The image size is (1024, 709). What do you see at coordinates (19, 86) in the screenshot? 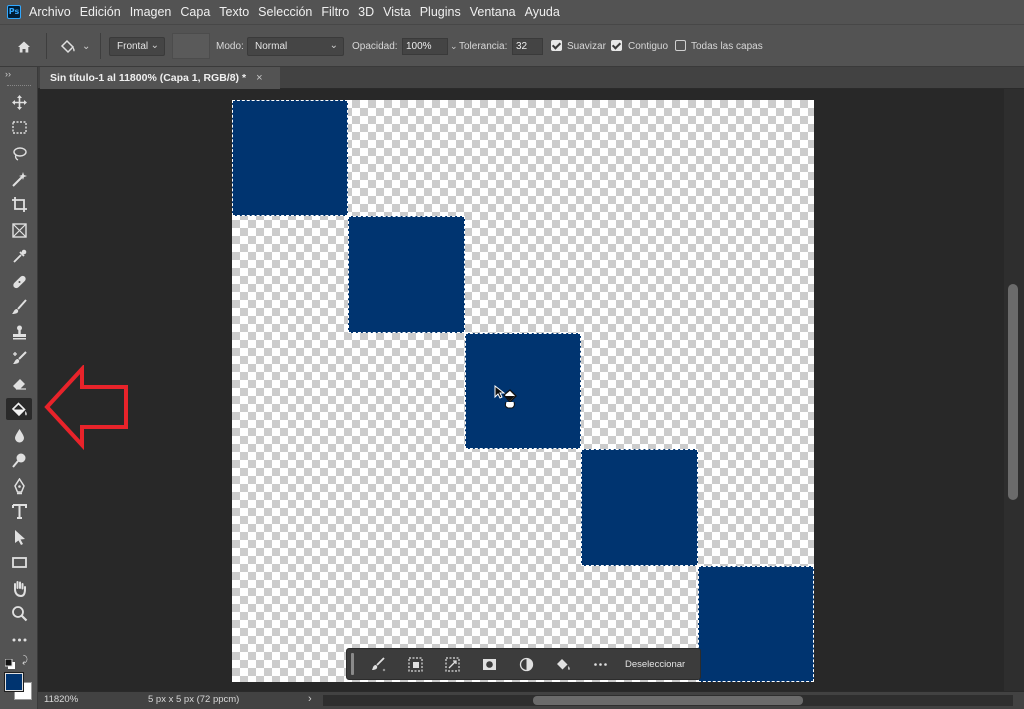
I see `panel-grip` at bounding box center [19, 86].